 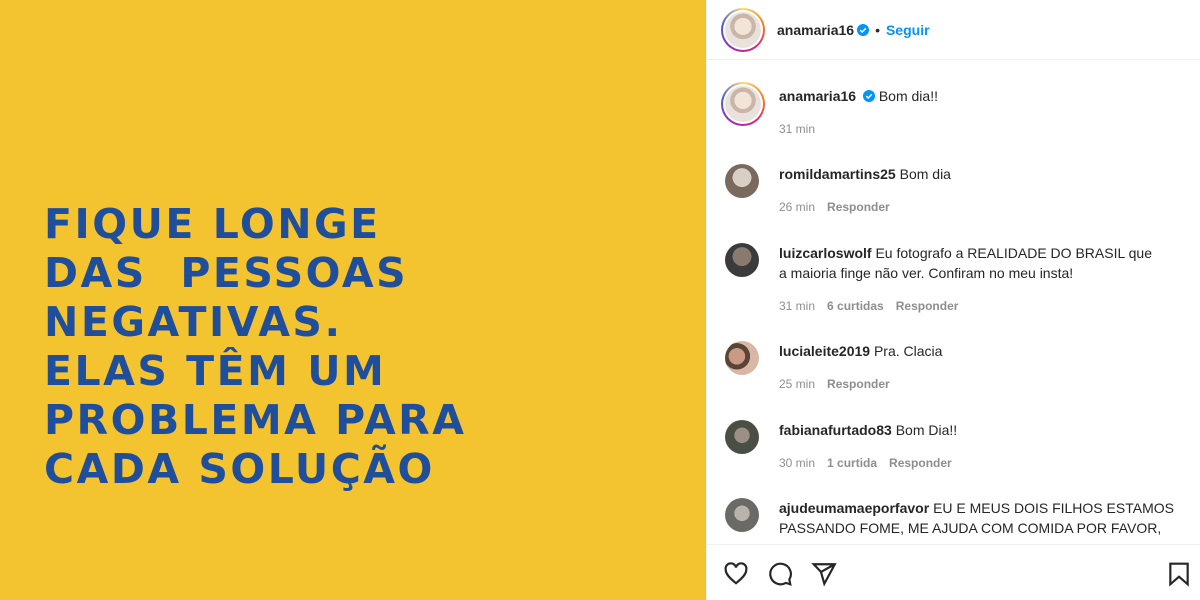 What do you see at coordinates (1013, 253) in the screenshot?
I see `comment-message: Eu fotografo a REALIDADE DO BRASIL que` at bounding box center [1013, 253].